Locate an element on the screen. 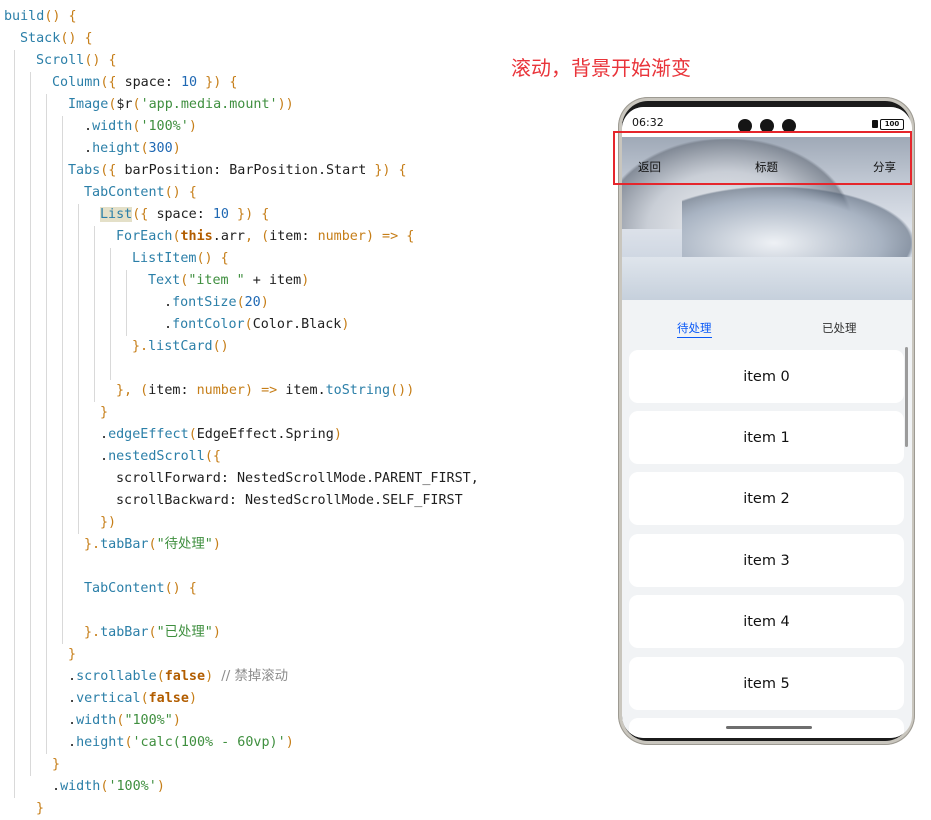 The width and height of the screenshot is (931, 820). code-token: edgeEffect is located at coordinates (148, 434).